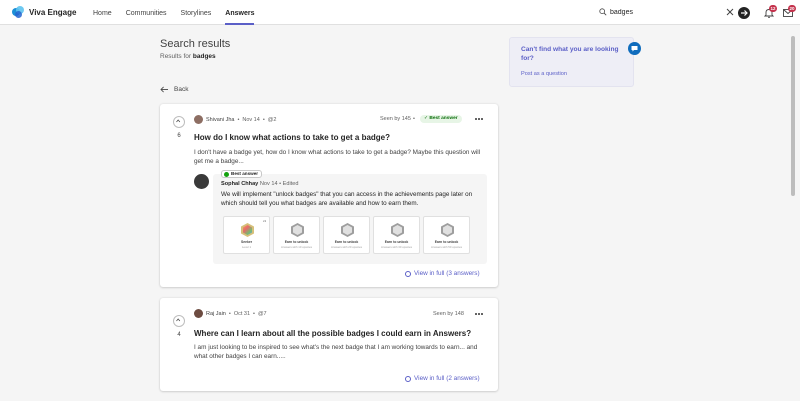  I want to click on mail-count-badge: 20, so click(792, 8).